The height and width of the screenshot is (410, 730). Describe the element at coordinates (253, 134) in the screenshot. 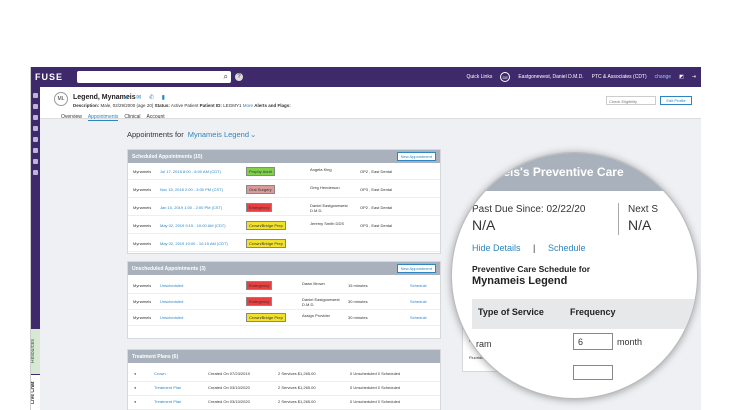

I see `chevron-down-icon: ⌄` at that location.